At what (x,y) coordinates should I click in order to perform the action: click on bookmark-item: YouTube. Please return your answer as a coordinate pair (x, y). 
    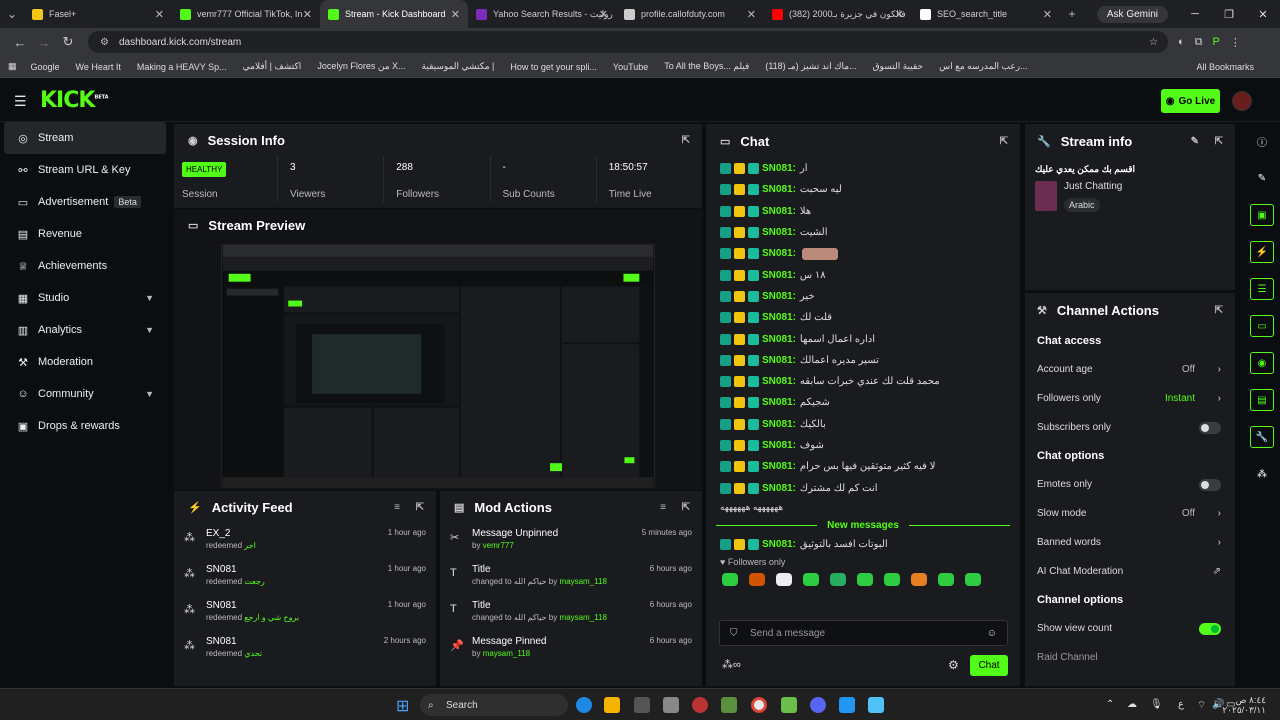
    Looking at the image, I should click on (630, 67).